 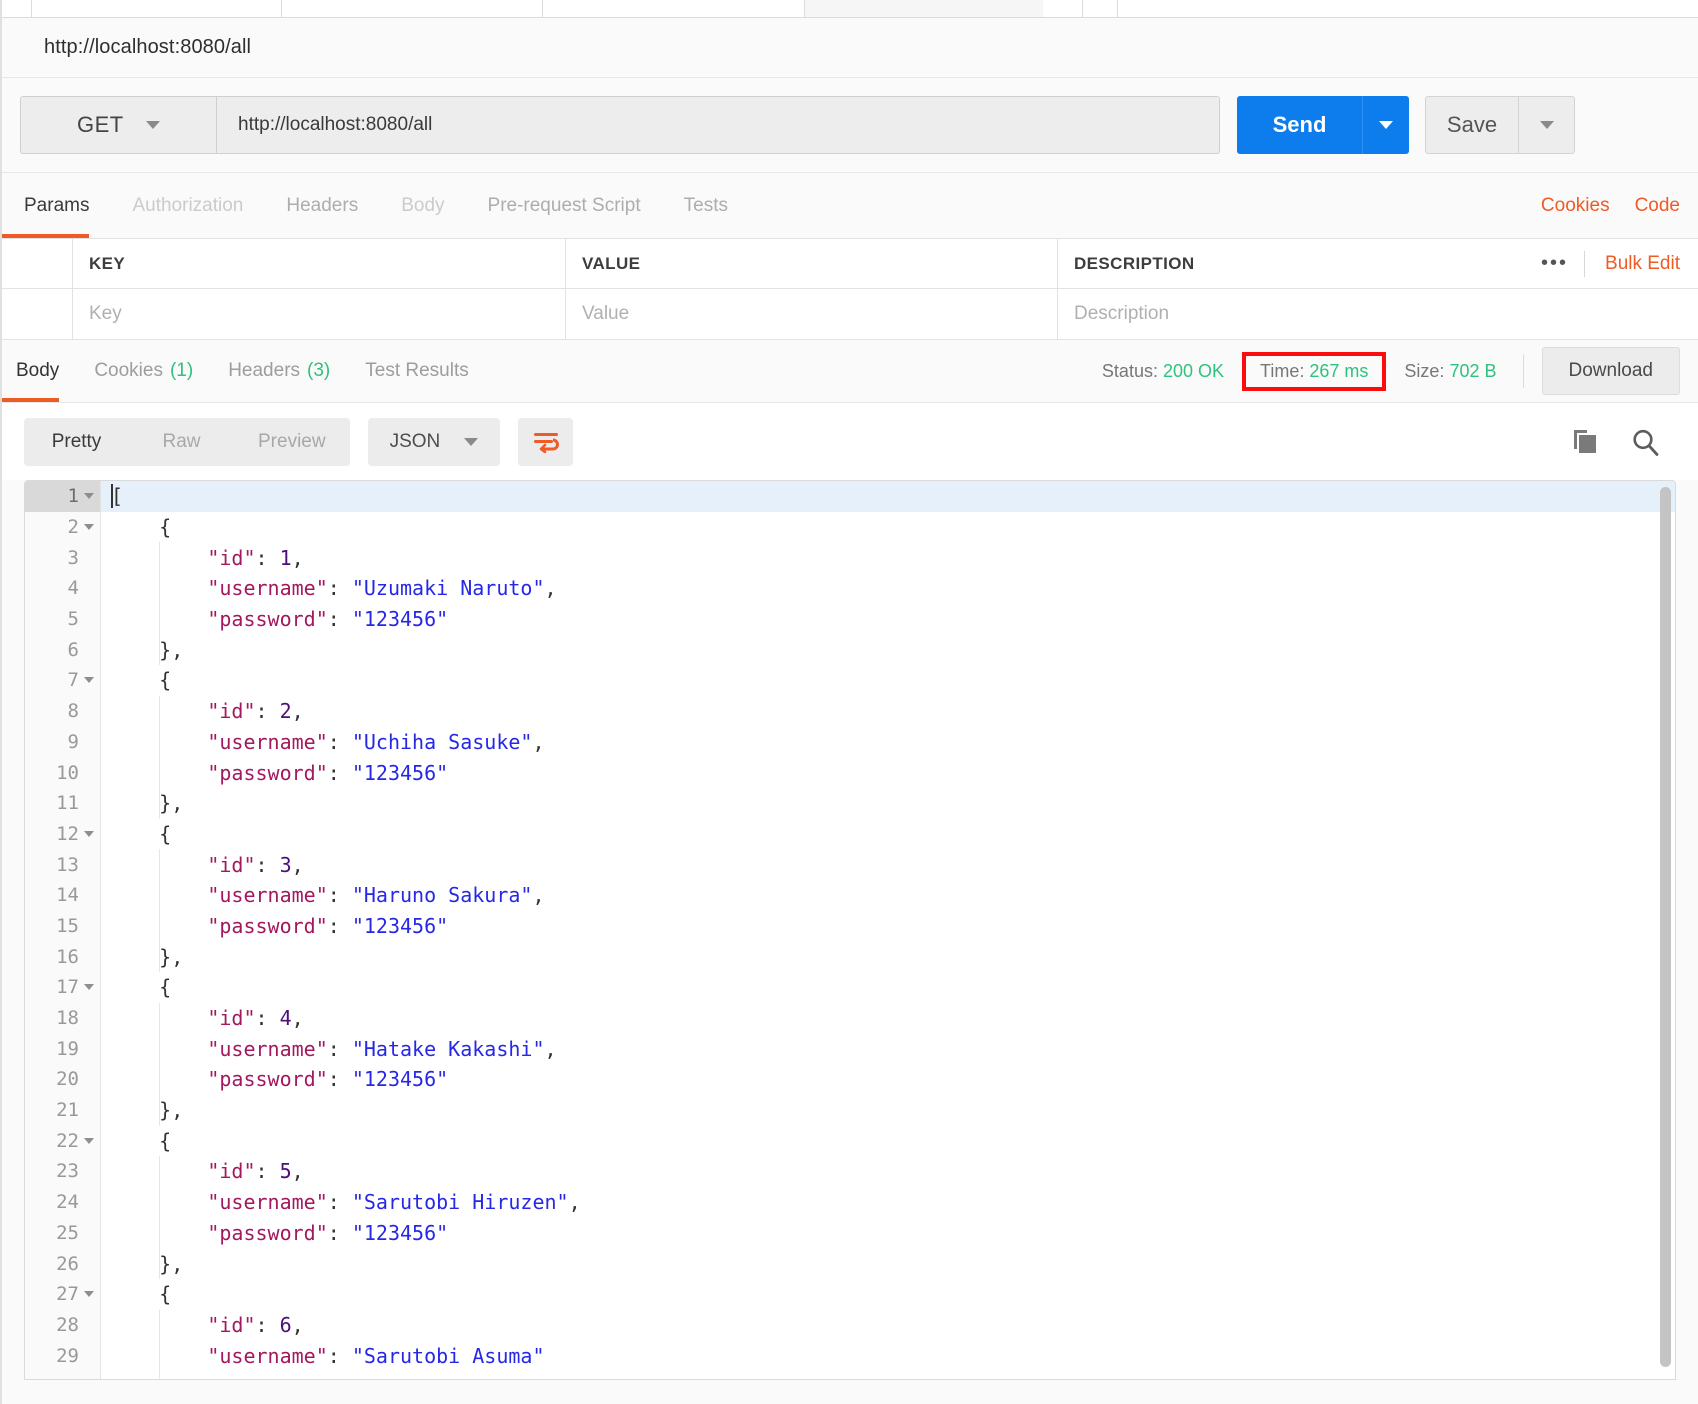 What do you see at coordinates (62, 1140) in the screenshot?
I see `line-number: 22` at bounding box center [62, 1140].